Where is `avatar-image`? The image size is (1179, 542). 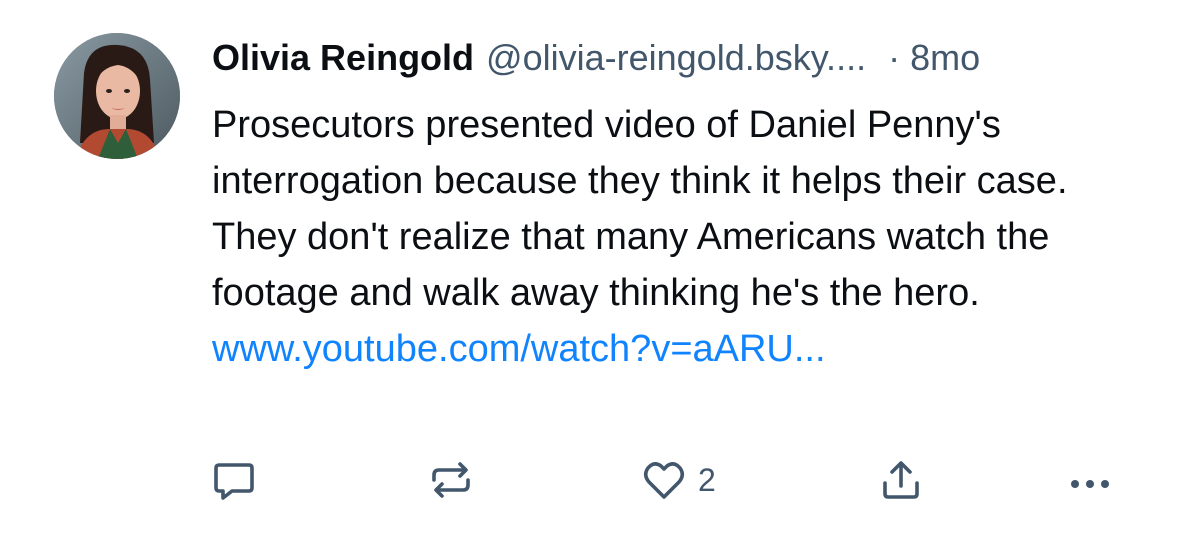
avatar-image is located at coordinates (117, 96).